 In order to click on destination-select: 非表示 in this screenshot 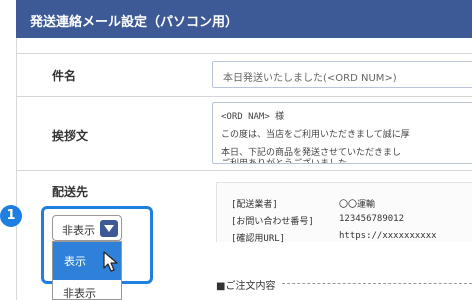, I will do `click(87, 228)`.